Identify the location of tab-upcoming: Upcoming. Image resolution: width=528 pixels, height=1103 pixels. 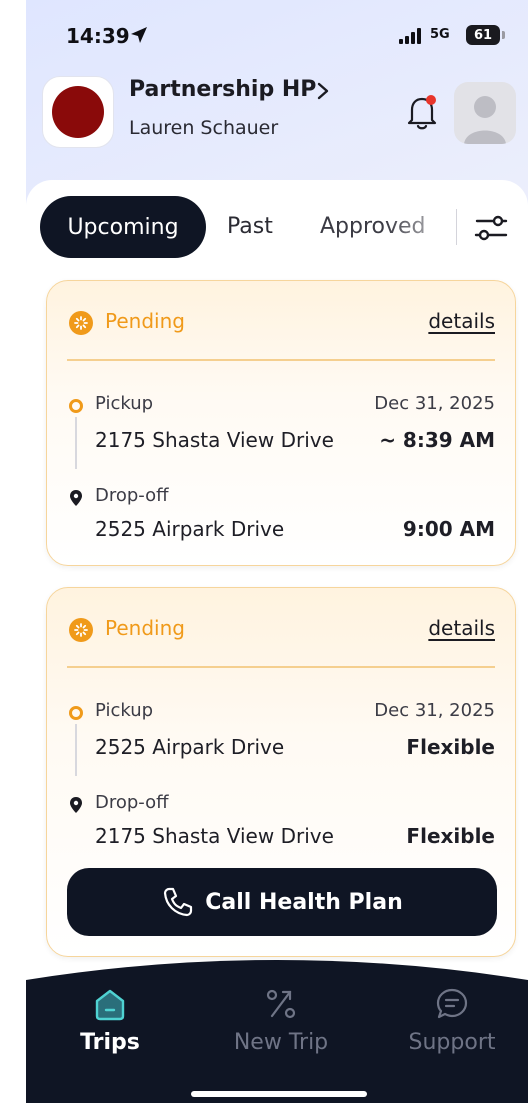
(123, 227).